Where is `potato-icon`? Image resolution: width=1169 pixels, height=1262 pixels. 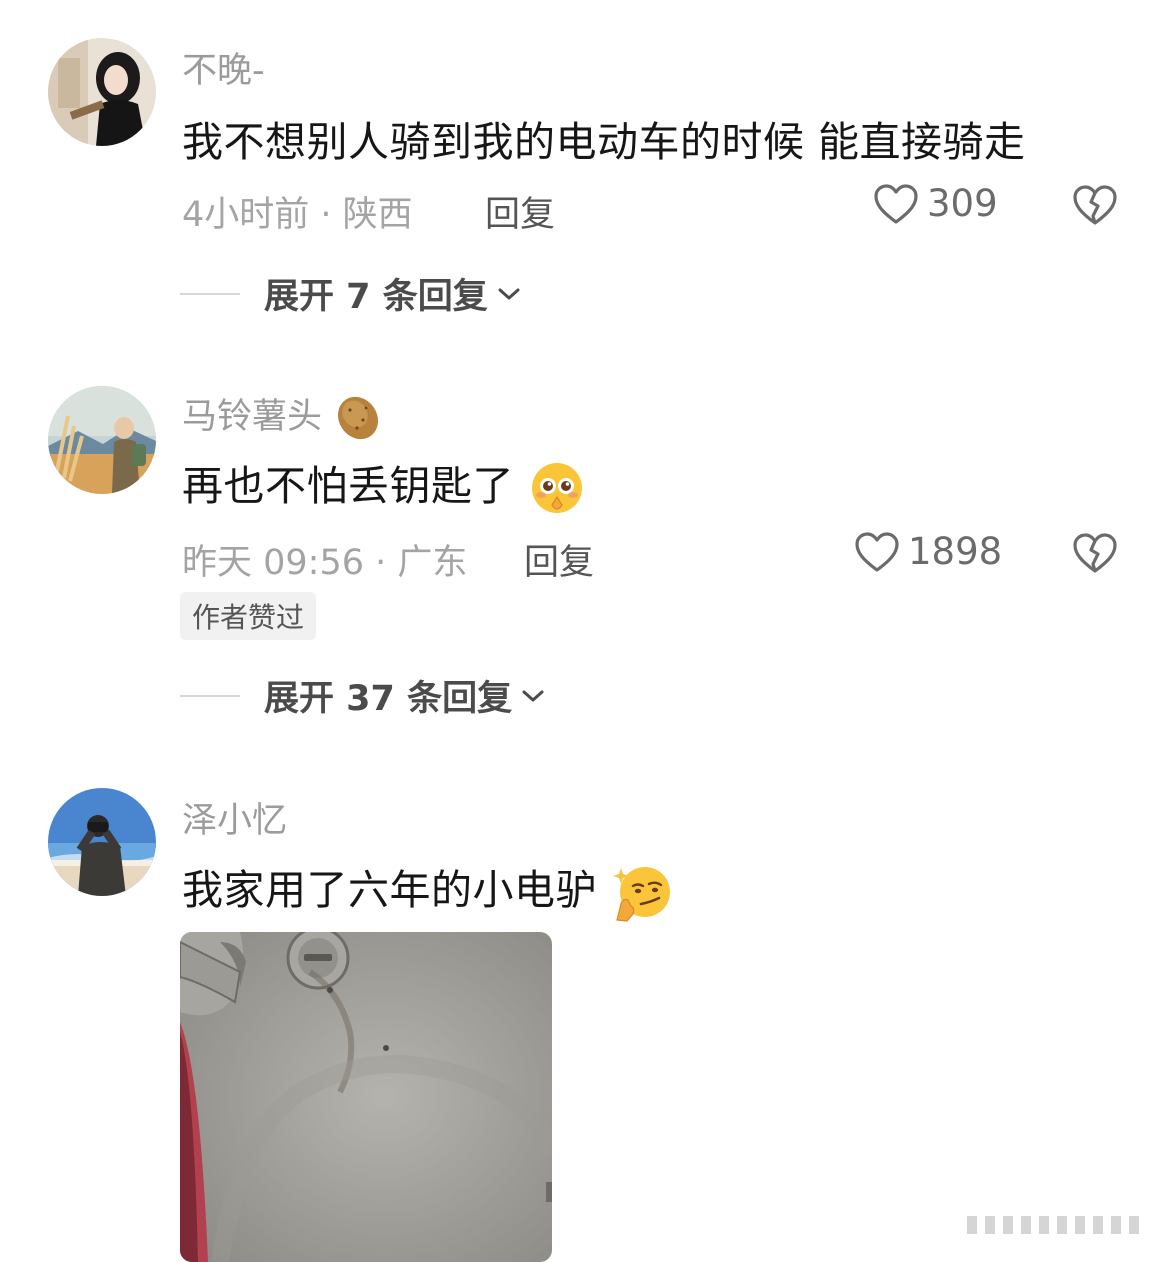
potato-icon is located at coordinates (358, 418).